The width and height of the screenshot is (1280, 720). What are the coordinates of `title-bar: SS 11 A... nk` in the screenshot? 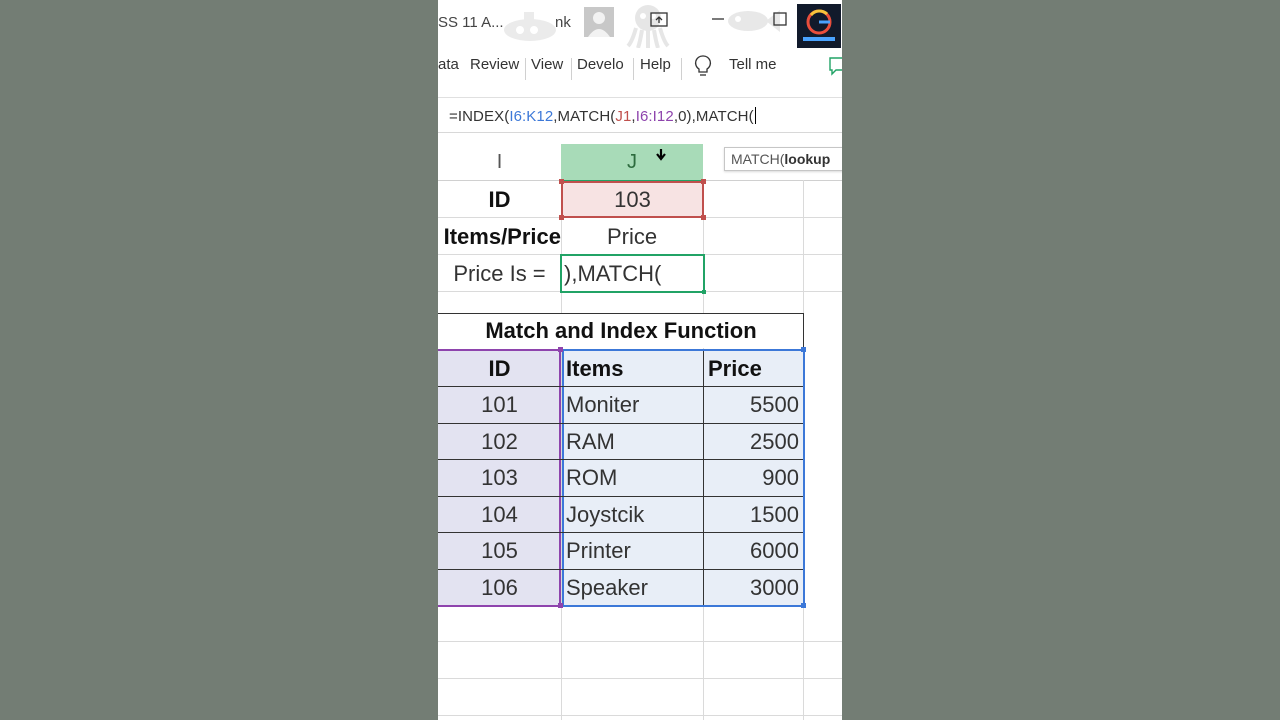 It's located at (640, 24).